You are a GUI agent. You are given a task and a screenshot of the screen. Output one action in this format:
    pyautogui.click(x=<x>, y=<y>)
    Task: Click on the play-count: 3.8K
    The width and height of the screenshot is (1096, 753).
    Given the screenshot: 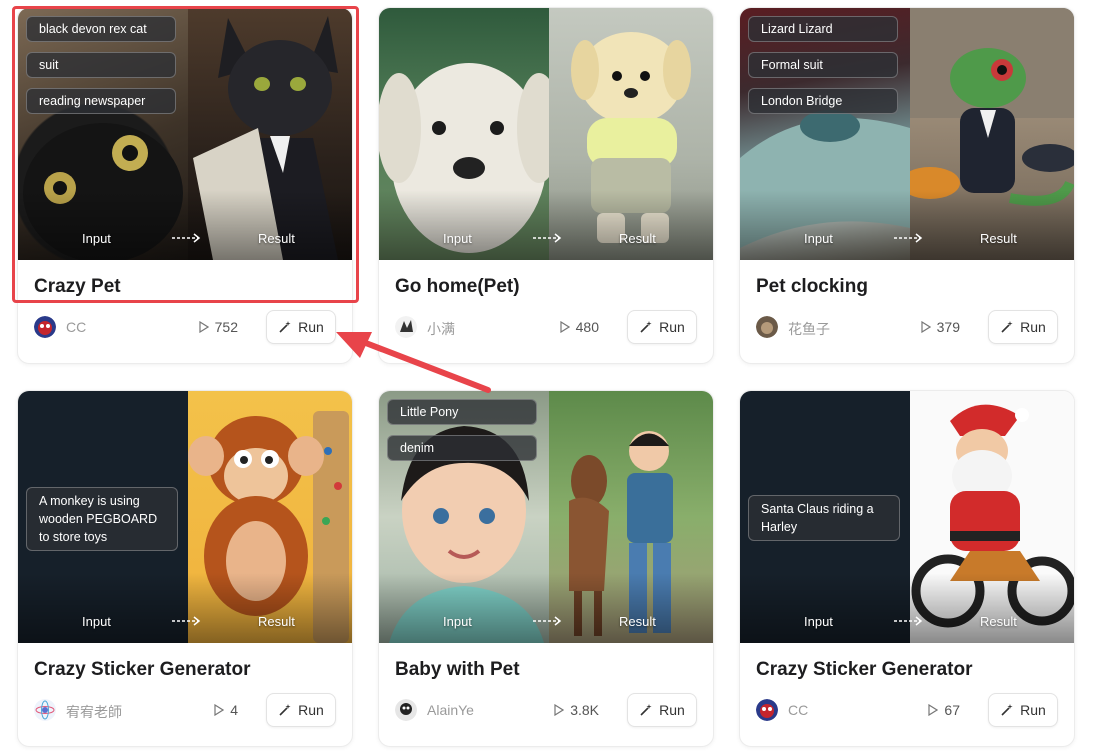 What is the action you would take?
    pyautogui.click(x=576, y=710)
    